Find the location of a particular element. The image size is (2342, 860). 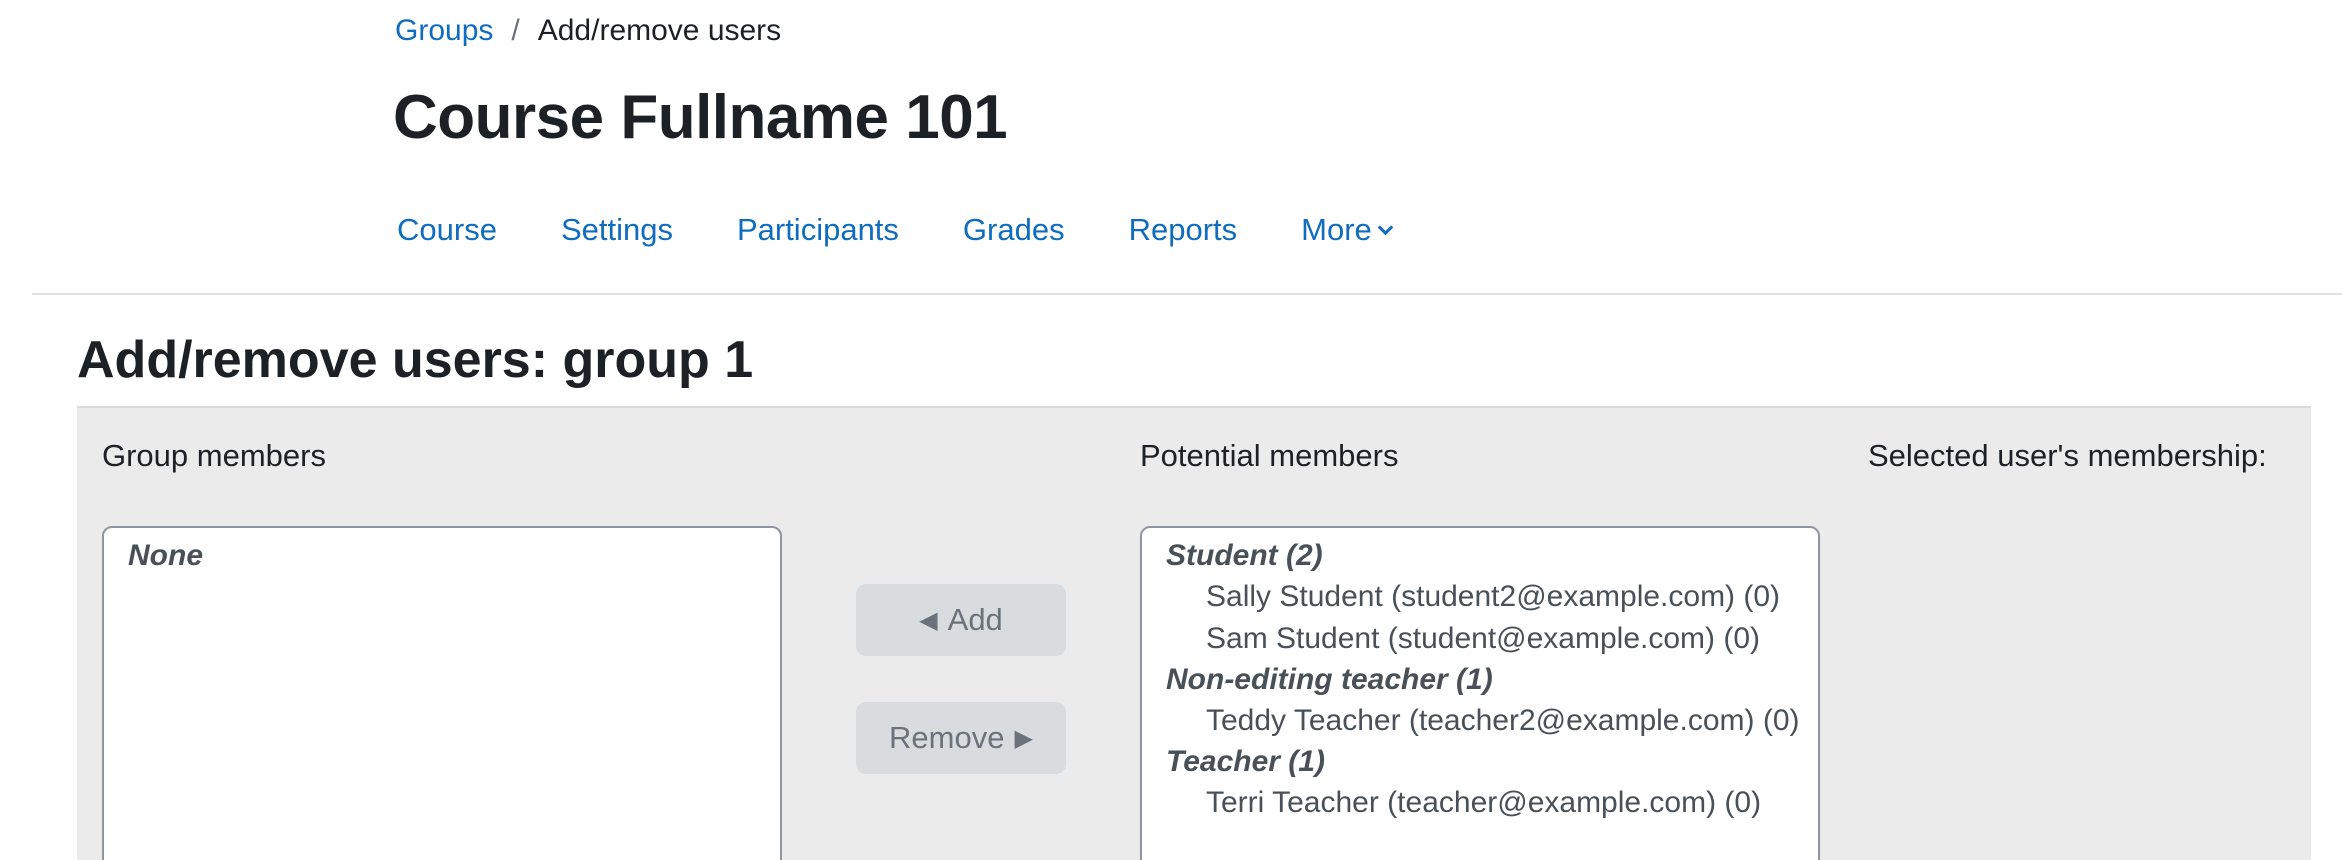

optgroup-non-editing-teacher: Non-editing teacher (1) is located at coordinates (1329, 679).